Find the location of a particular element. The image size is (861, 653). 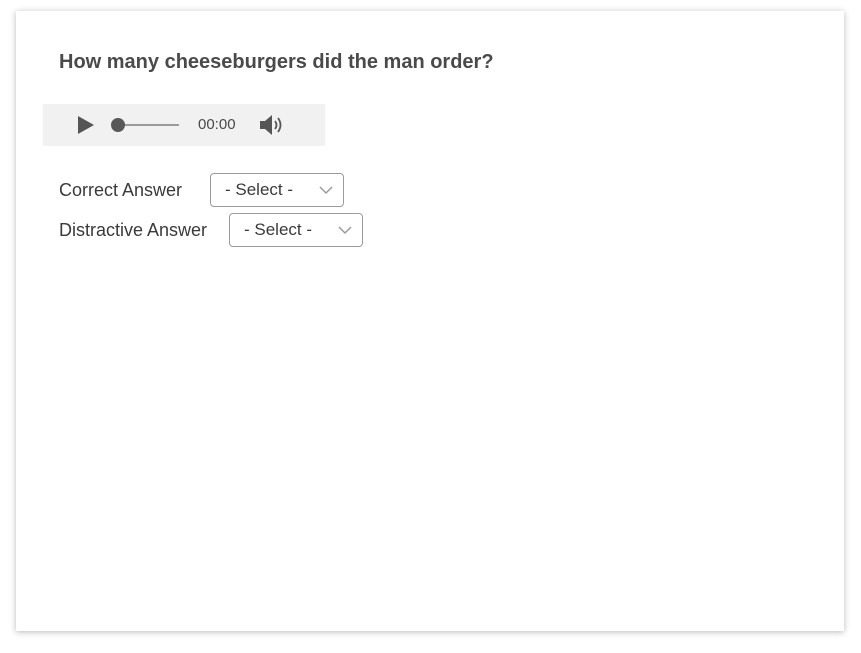

volume-icon is located at coordinates (271, 125).